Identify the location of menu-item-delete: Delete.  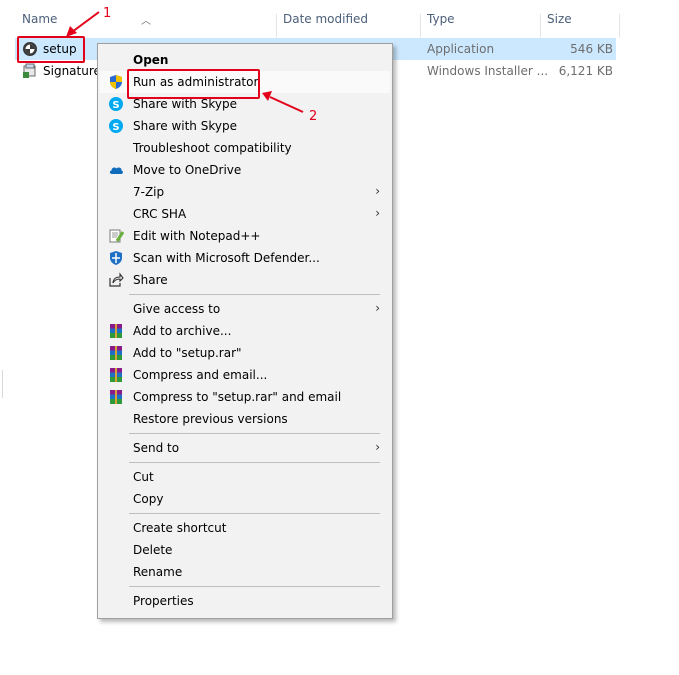
(245, 550).